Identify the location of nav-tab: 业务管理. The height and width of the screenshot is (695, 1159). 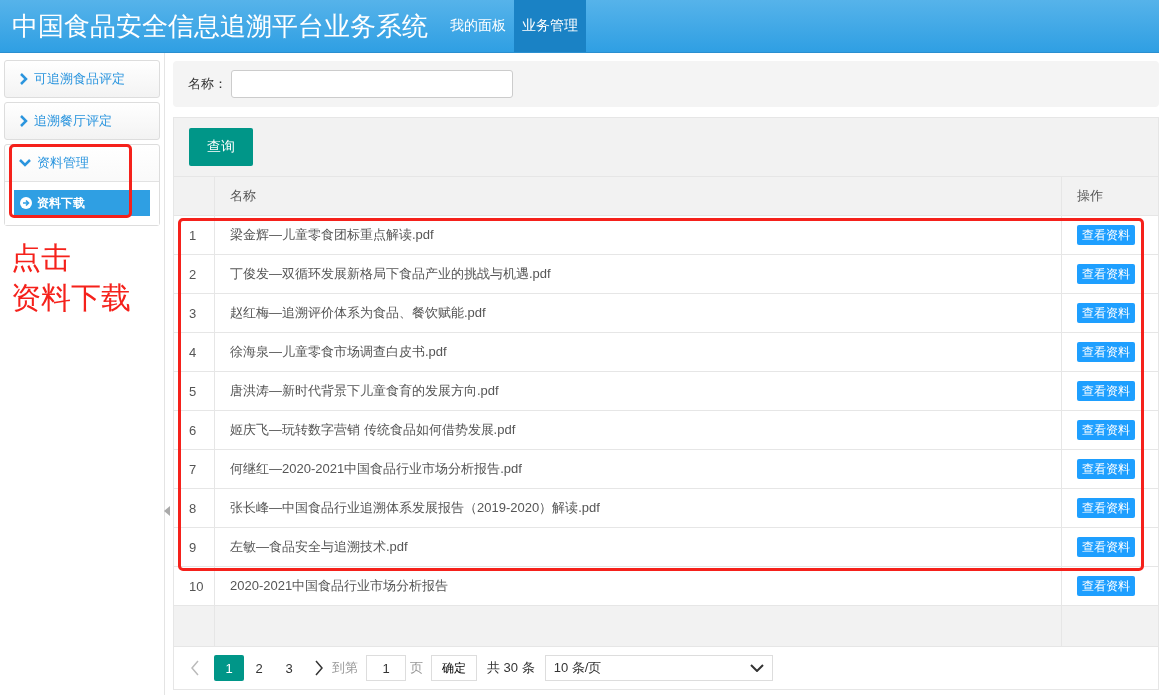
(550, 26).